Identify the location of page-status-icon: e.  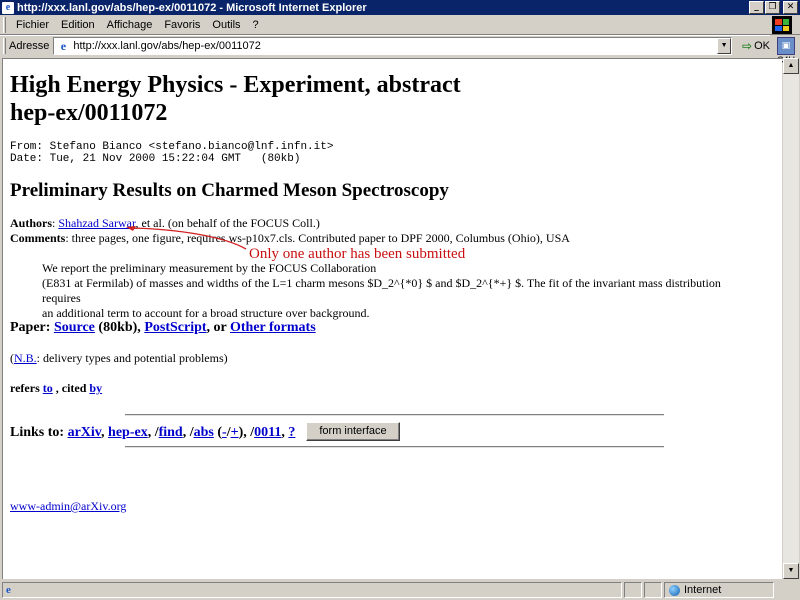
(8, 590).